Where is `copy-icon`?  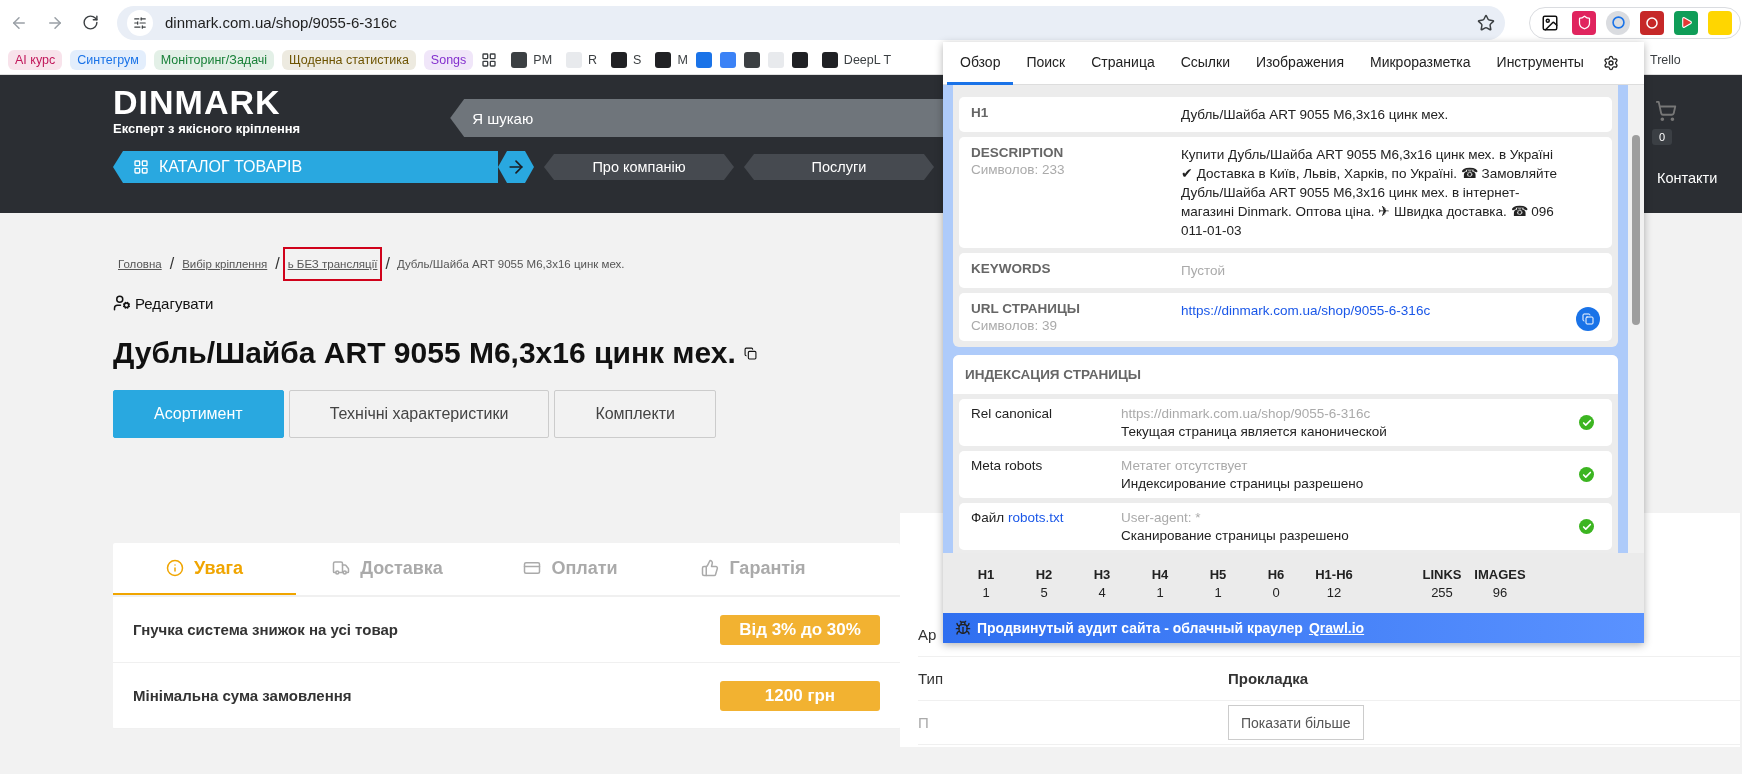
copy-icon is located at coordinates (750, 353).